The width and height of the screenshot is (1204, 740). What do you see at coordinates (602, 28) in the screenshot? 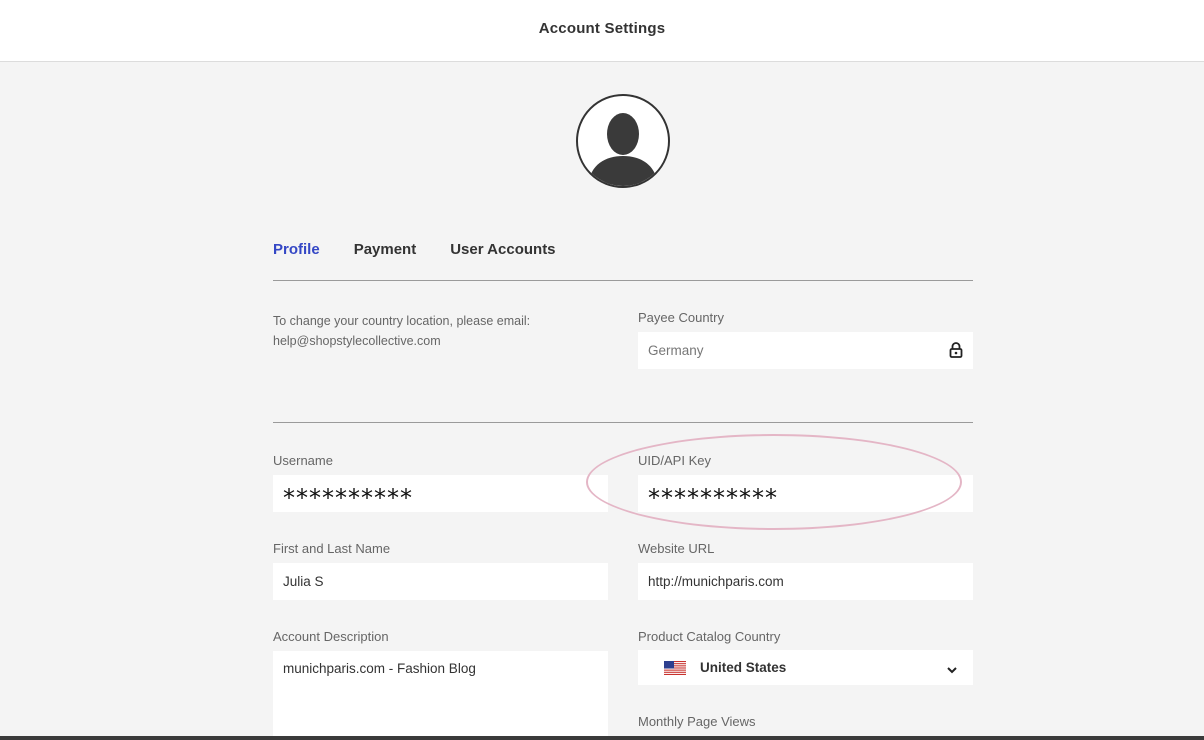
I see `page-title: Account Settings` at bounding box center [602, 28].